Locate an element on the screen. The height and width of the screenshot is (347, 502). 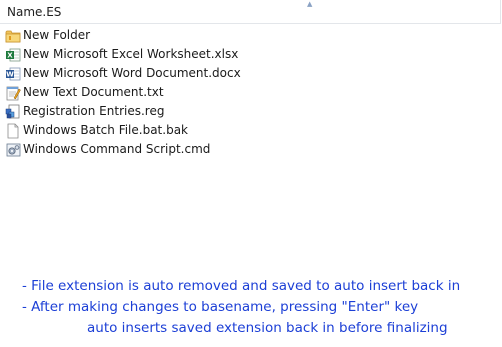
file-name: New Text Document.txt is located at coordinates (93, 92).